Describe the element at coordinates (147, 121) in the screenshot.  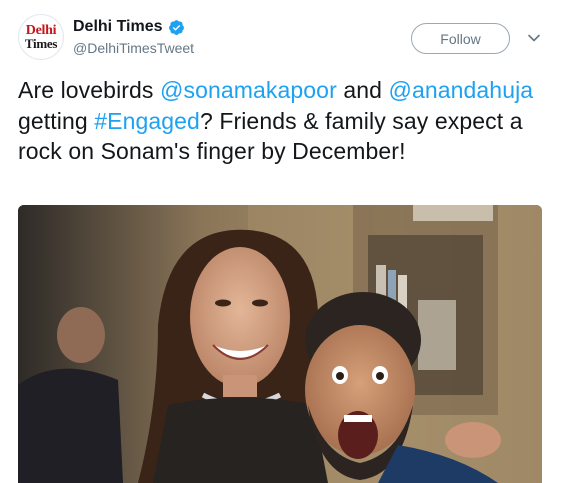
I see `hashtag-link-engaged: #Engaged` at that location.